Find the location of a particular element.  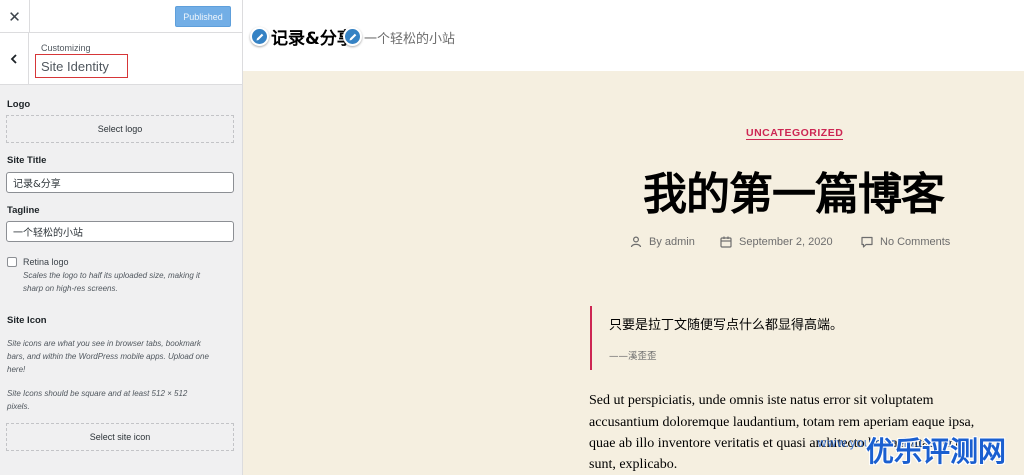

site-tagline: 一个轻松的小站 is located at coordinates (410, 39).